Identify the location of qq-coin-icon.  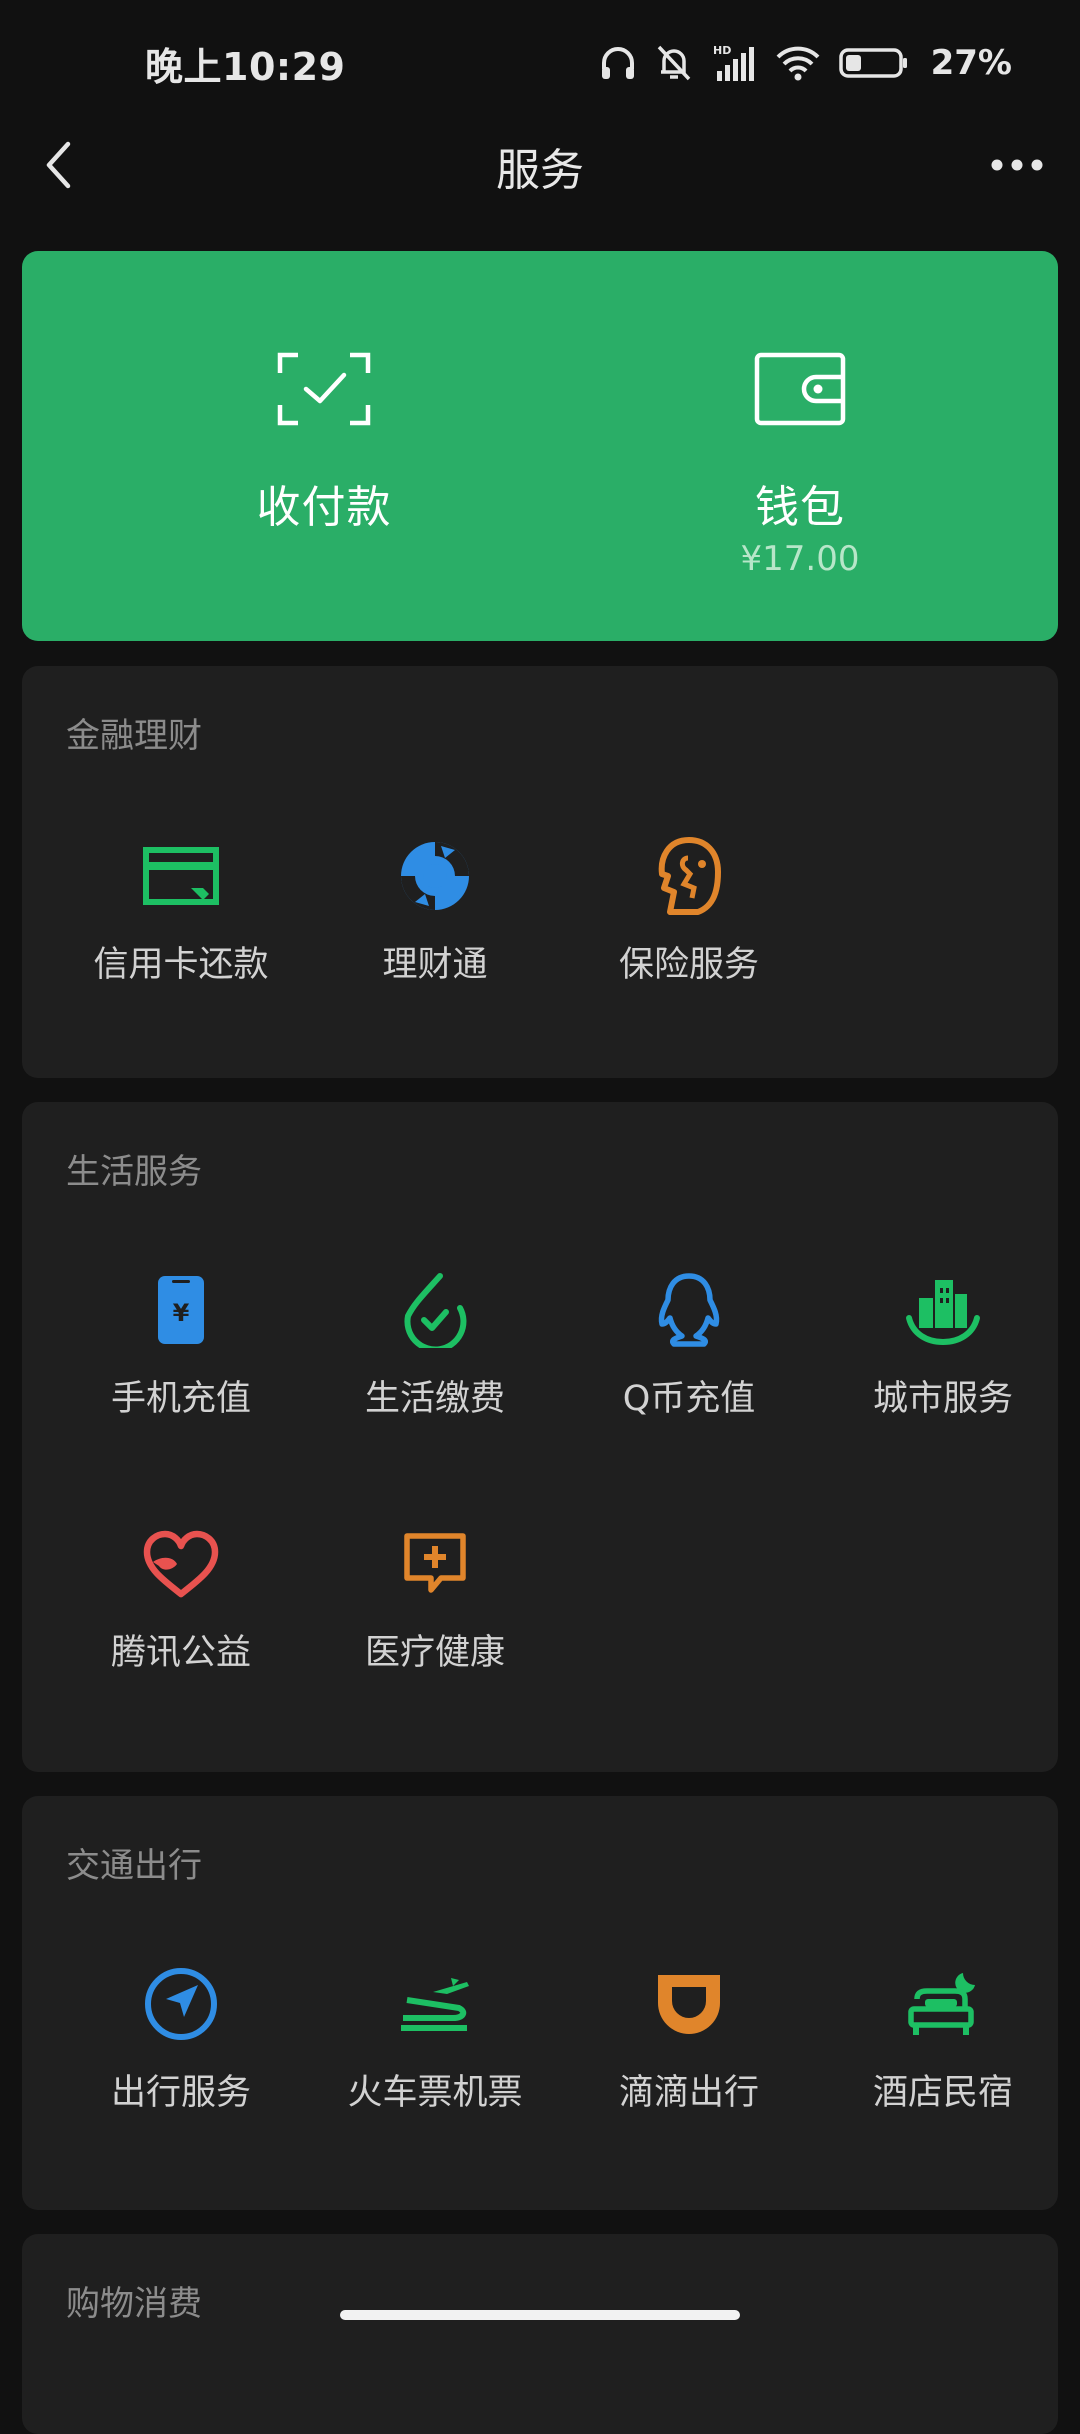
(689, 1310).